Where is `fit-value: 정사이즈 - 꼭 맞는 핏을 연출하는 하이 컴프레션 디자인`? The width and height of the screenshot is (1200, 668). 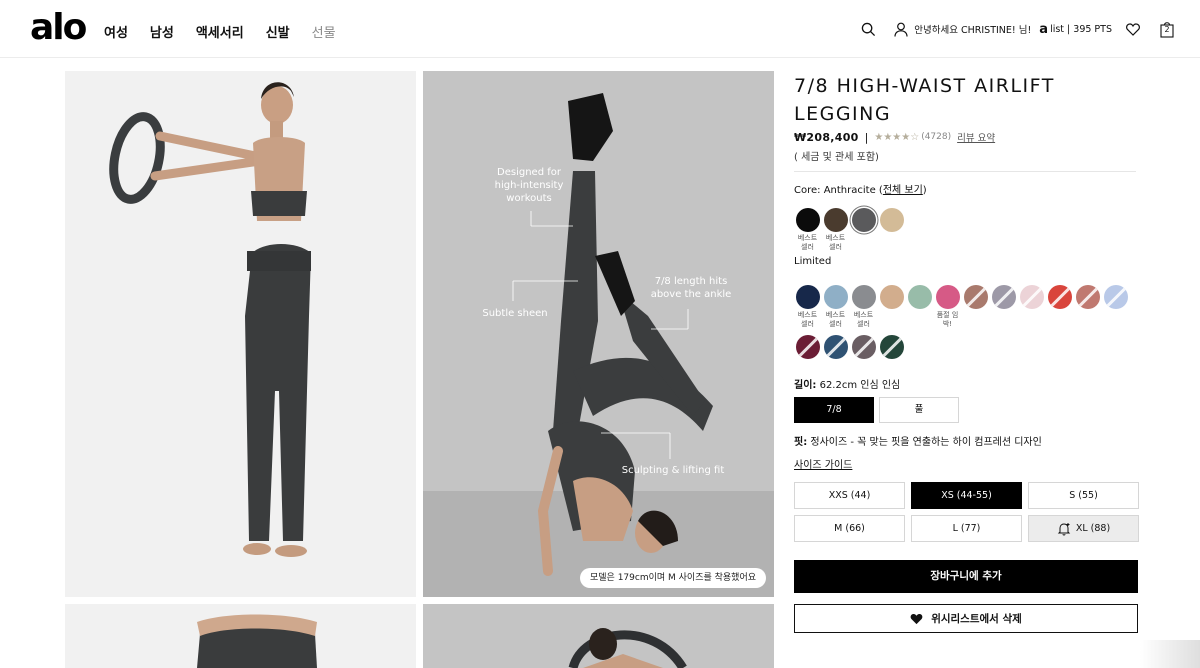
fit-value: 정사이즈 - 꼭 맞는 핏을 연출하는 하이 컴프레션 디자인 is located at coordinates (924, 442).